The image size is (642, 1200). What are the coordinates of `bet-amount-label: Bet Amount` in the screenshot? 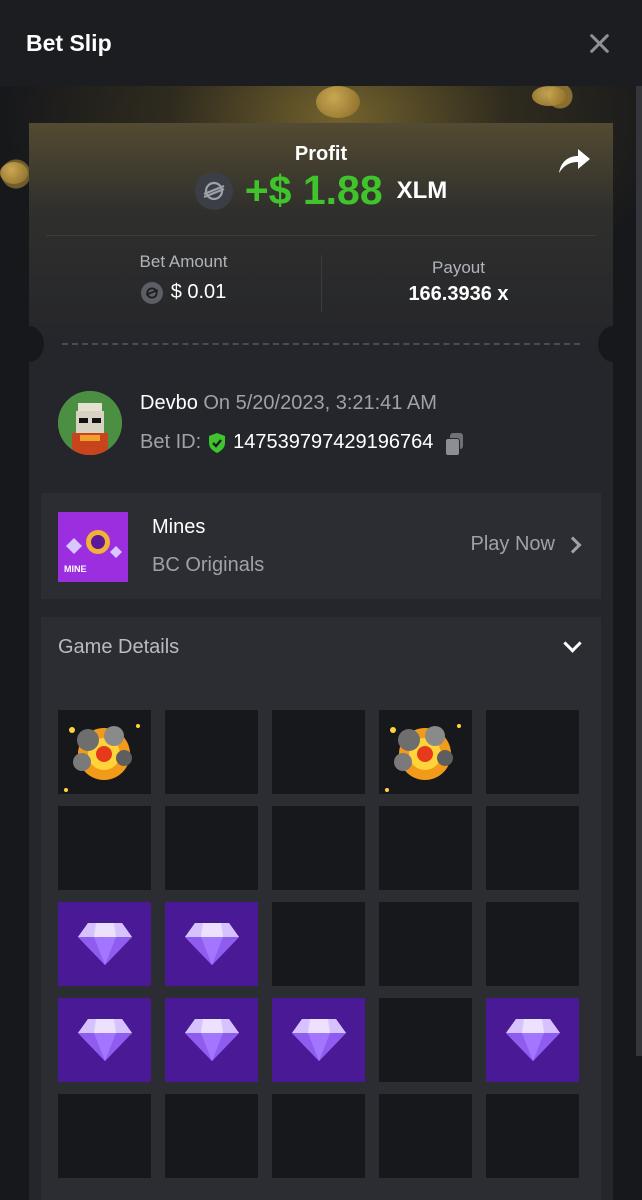 It's located at (183, 261).